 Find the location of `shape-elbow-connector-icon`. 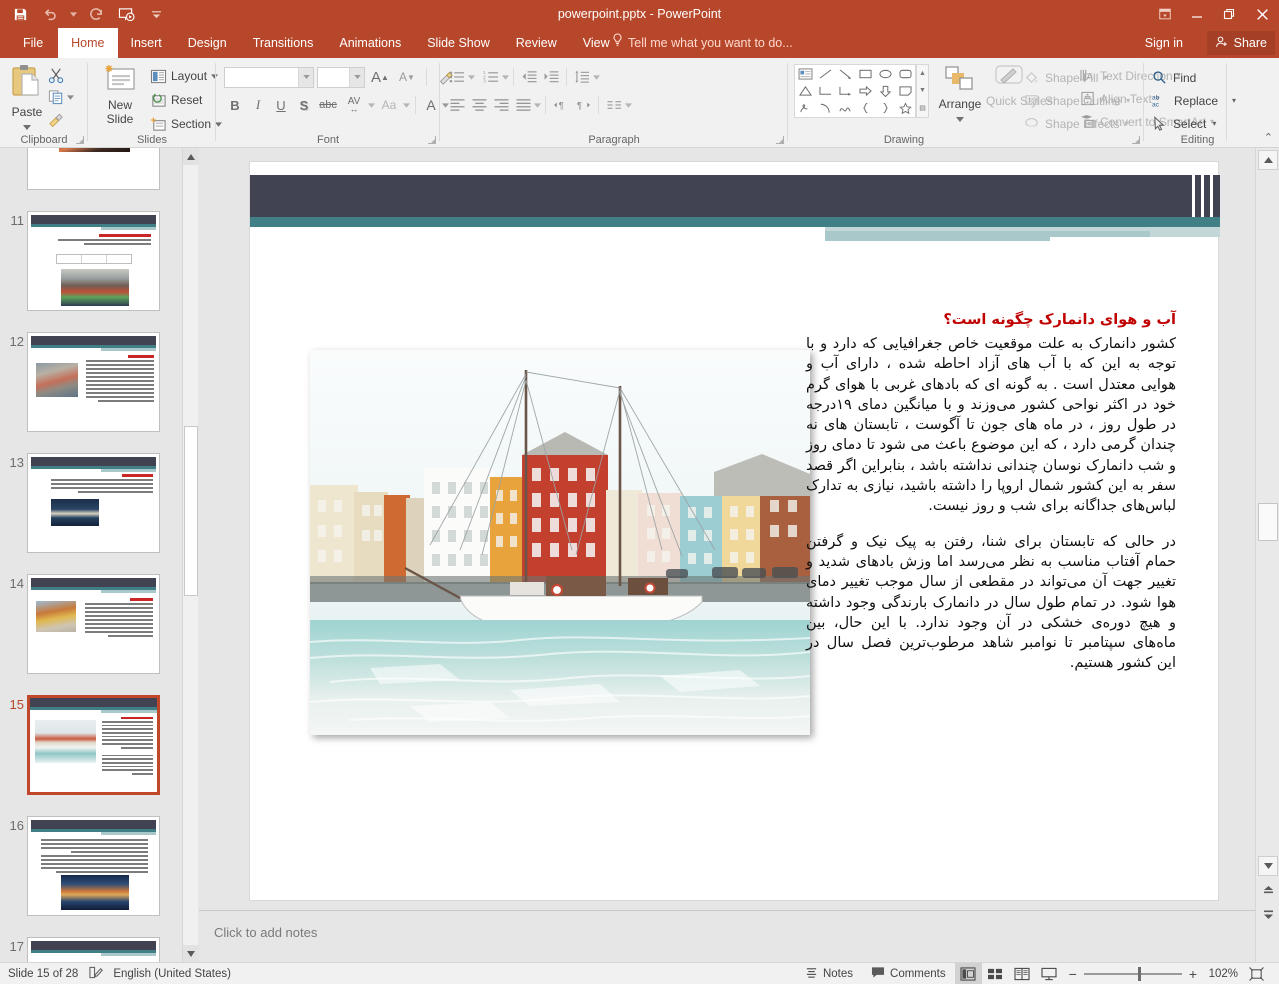

shape-elbow-connector-icon is located at coordinates (825, 90).